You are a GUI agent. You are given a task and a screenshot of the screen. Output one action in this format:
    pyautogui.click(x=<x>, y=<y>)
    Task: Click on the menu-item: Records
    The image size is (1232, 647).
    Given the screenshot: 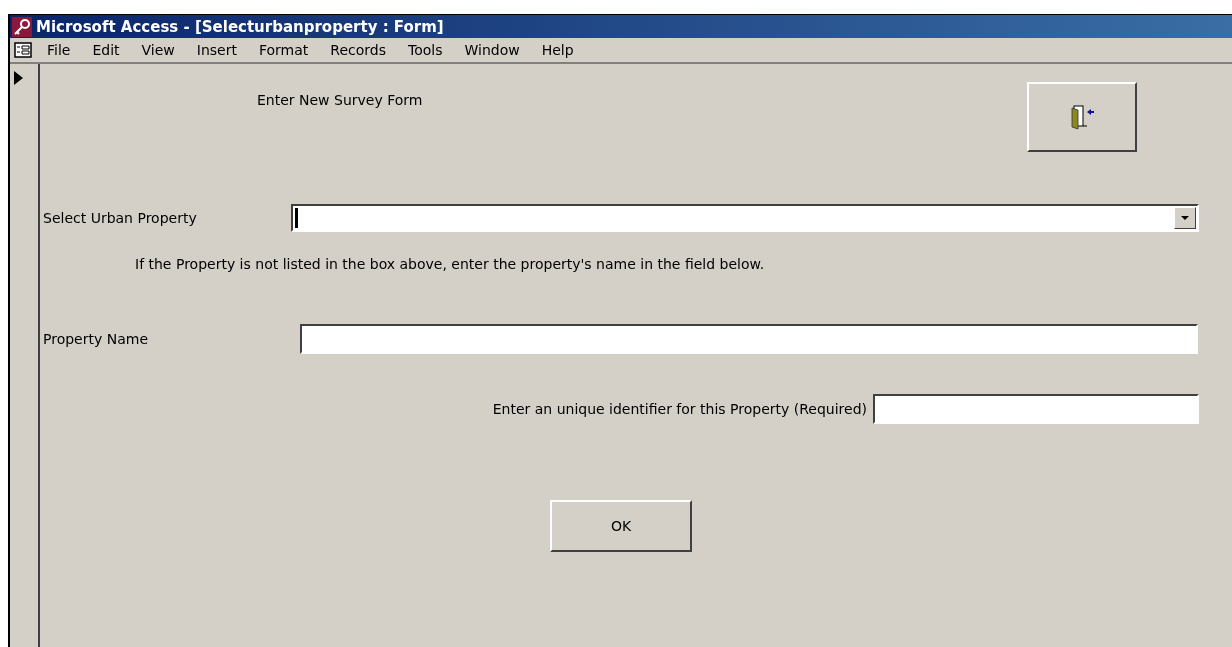 What is the action you would take?
    pyautogui.click(x=358, y=50)
    